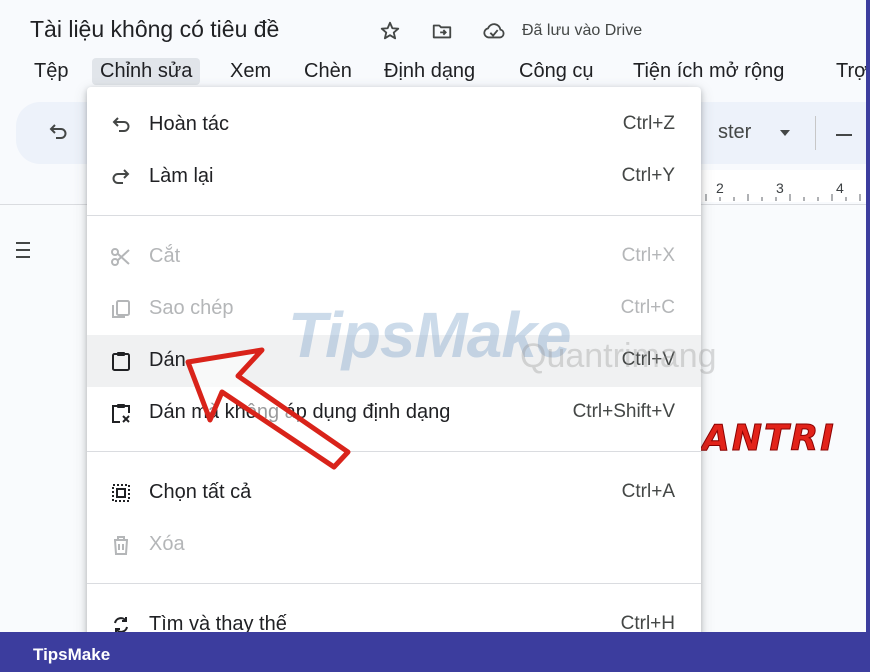 The height and width of the screenshot is (672, 870). I want to click on font-name: ster, so click(734, 132).